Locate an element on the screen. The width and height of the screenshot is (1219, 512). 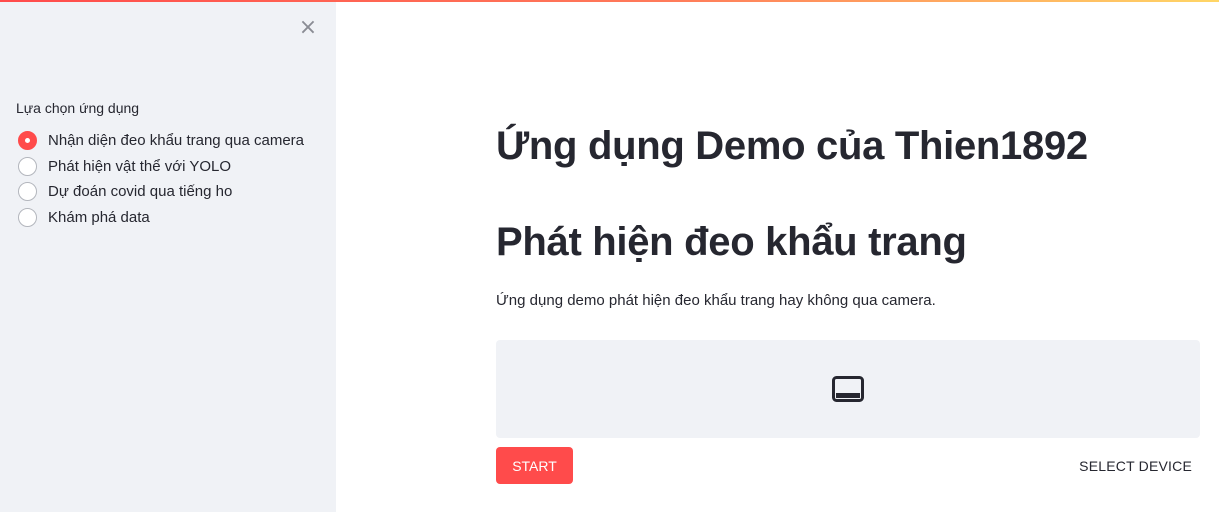
radio-option-explore-data: Khám phá data is located at coordinates (161, 218).